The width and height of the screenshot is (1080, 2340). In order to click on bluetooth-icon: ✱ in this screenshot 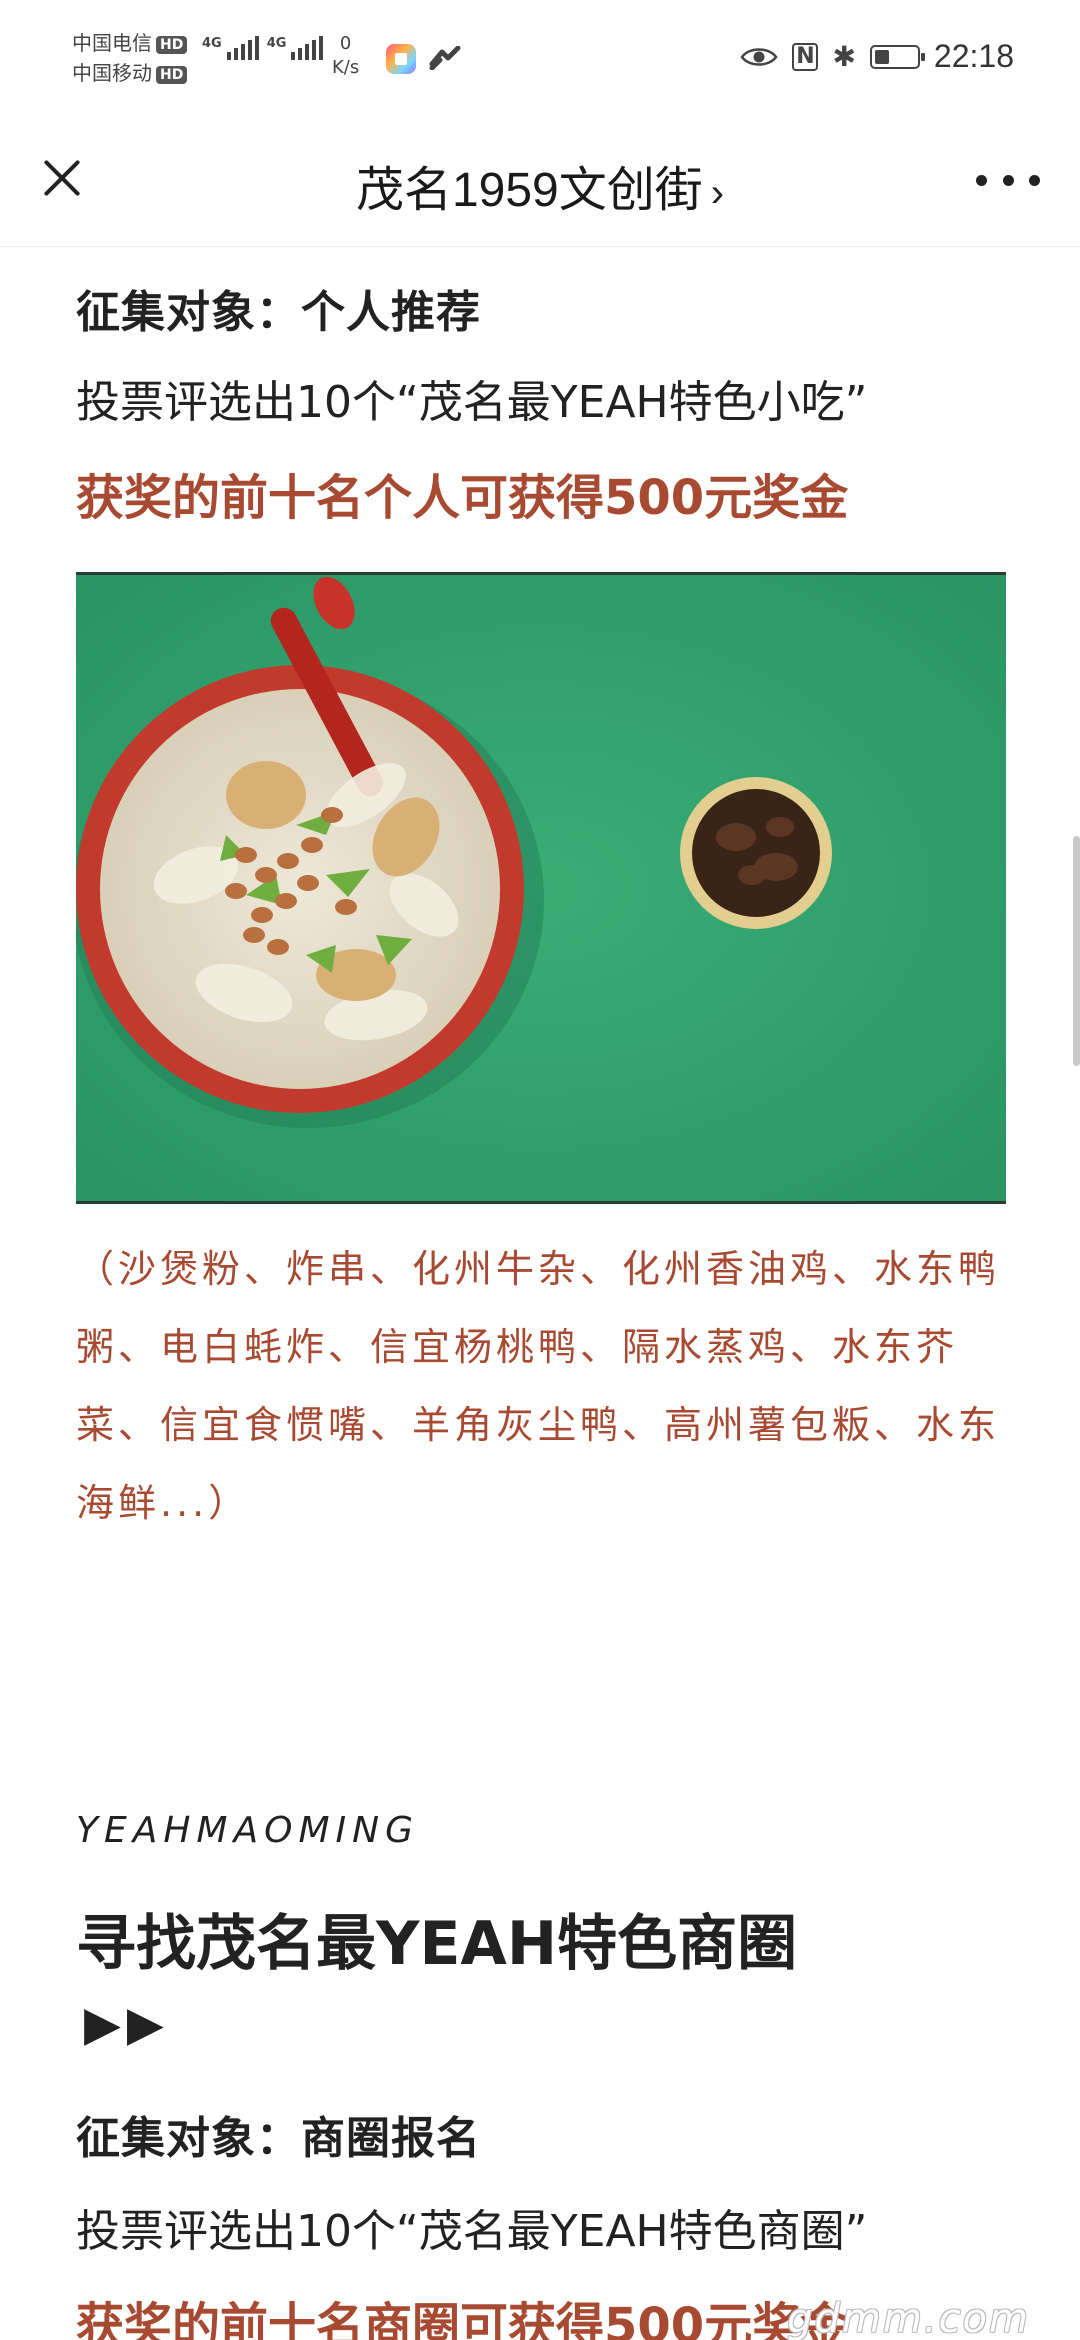, I will do `click(844, 56)`.